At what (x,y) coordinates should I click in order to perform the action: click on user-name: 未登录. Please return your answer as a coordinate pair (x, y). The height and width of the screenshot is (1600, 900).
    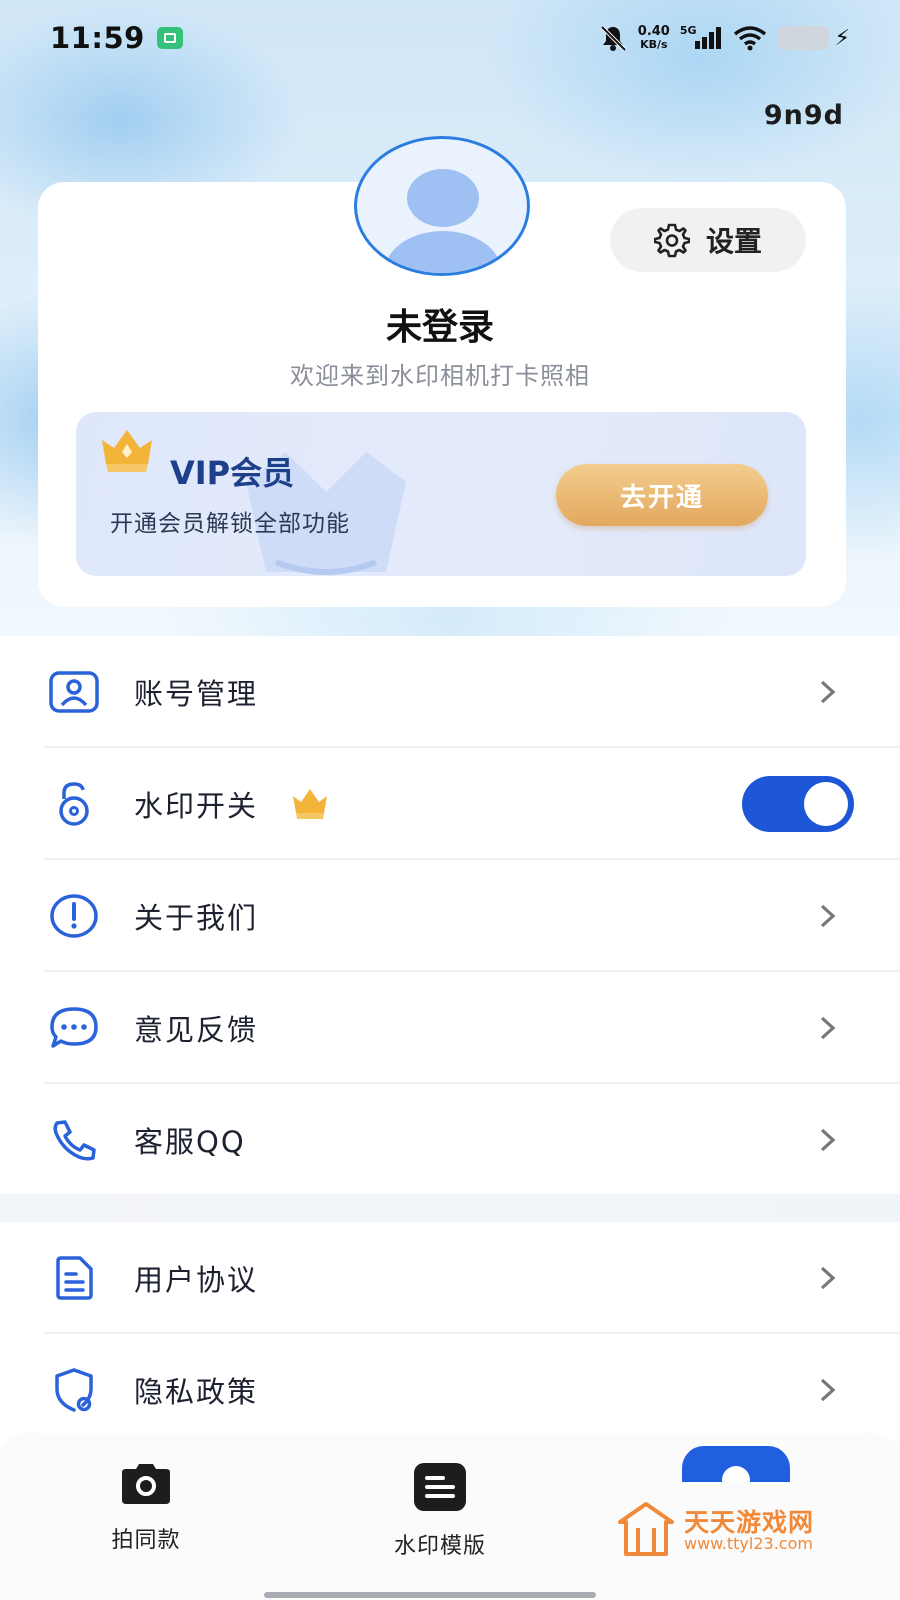
    Looking at the image, I should click on (440, 324).